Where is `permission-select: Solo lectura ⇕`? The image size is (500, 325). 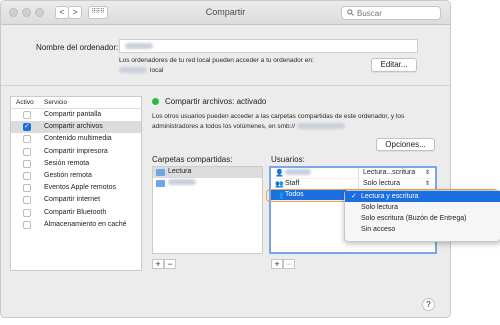
permission-select: Solo lectura ⇕ is located at coordinates (395, 184).